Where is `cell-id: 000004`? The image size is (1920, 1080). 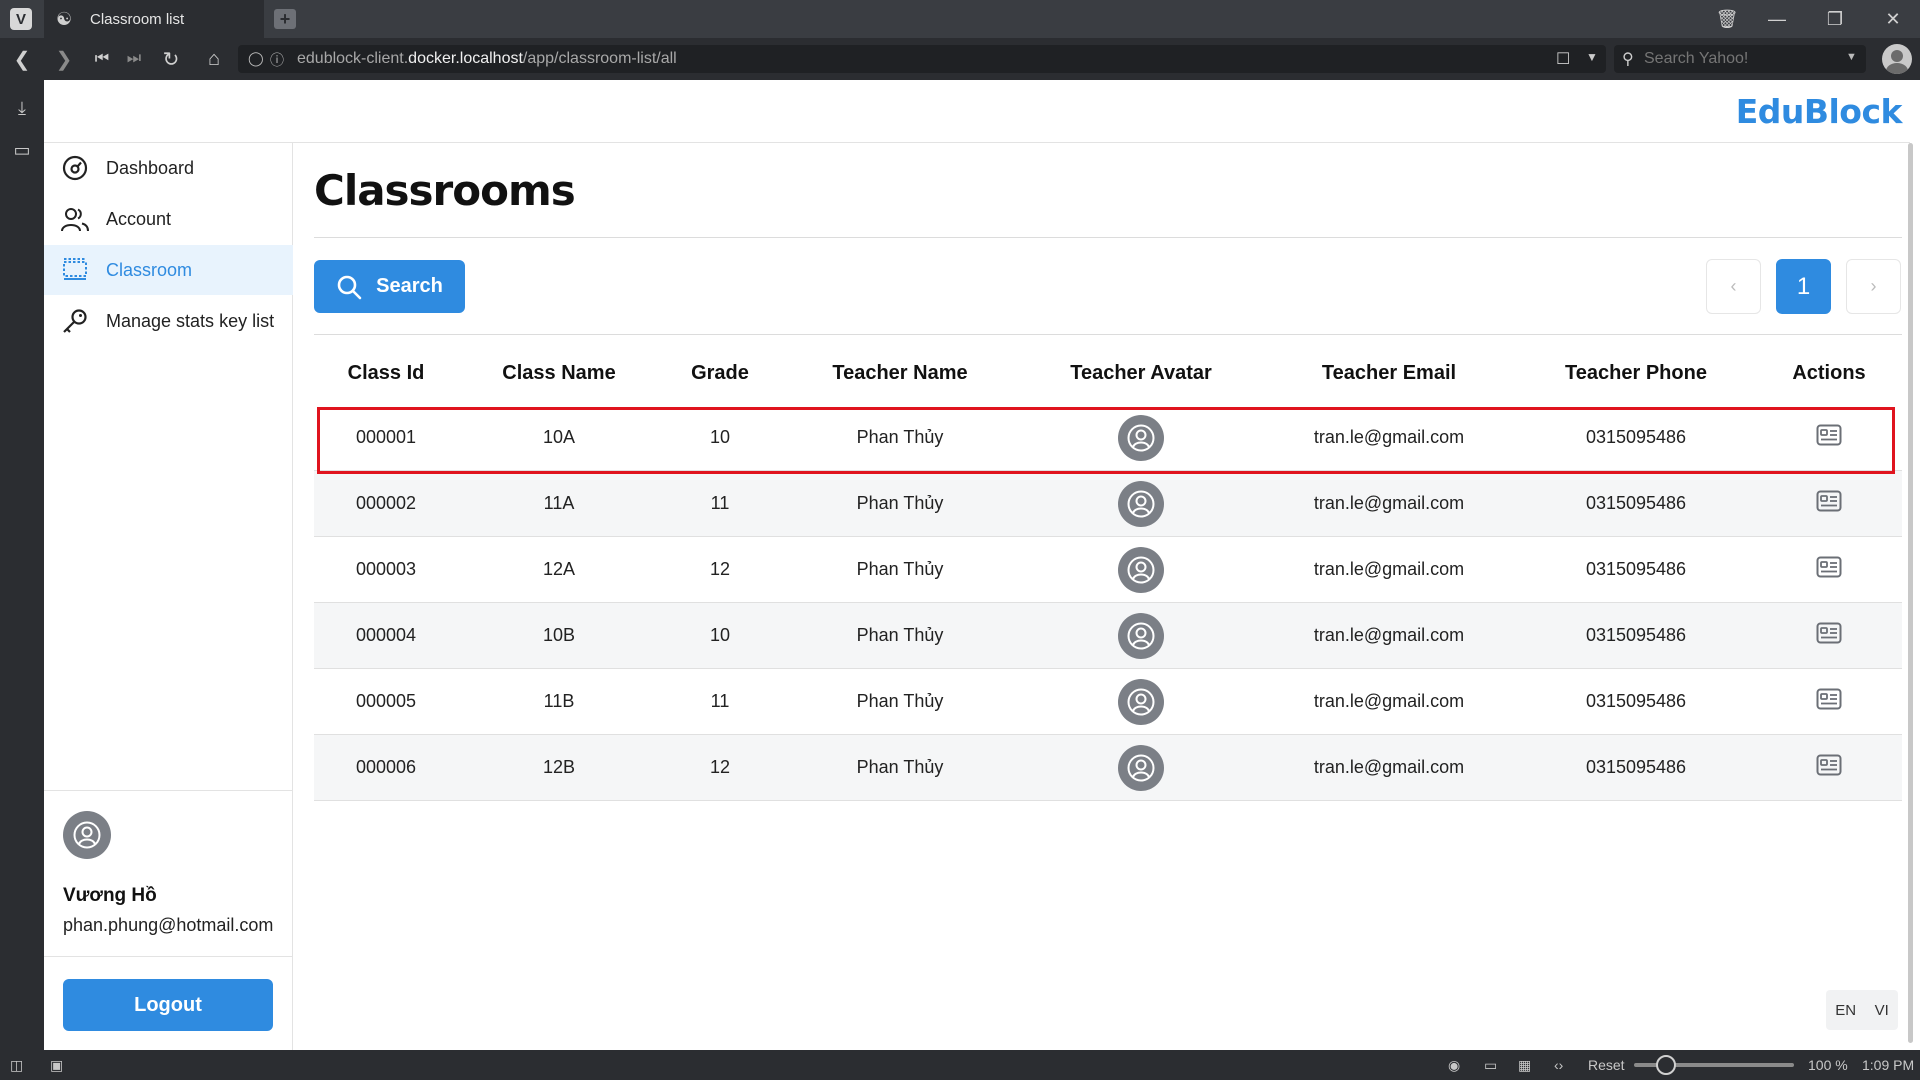 cell-id: 000004 is located at coordinates (386, 635).